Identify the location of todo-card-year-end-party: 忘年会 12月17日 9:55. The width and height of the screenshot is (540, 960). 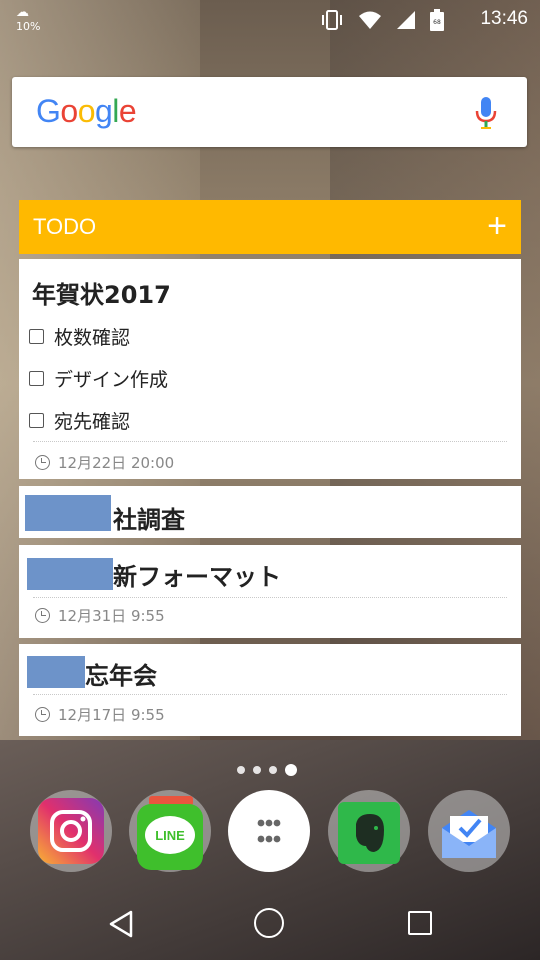
(270, 690).